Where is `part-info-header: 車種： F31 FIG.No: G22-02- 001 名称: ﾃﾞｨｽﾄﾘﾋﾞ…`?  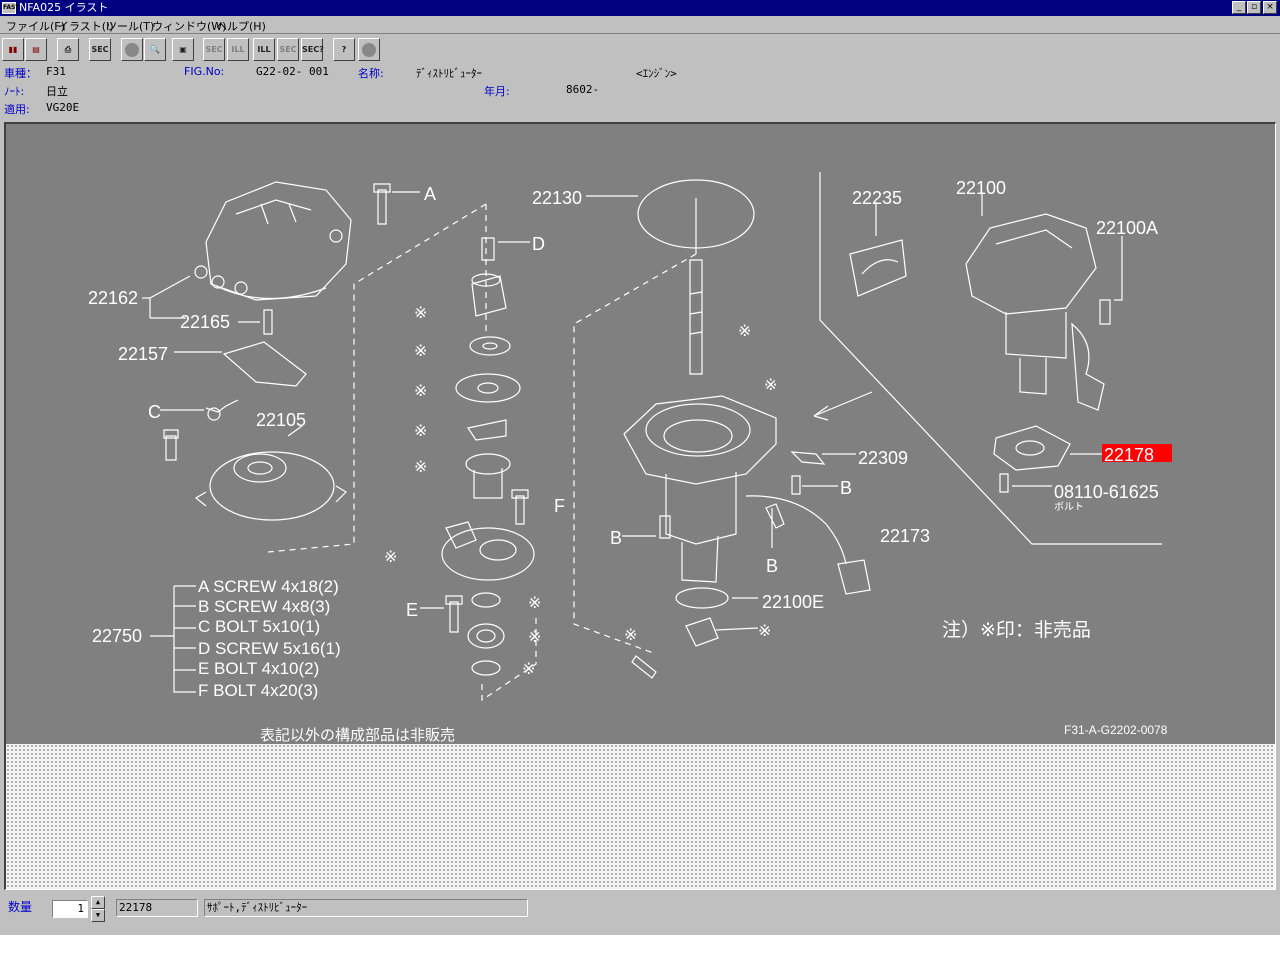 part-info-header: 車種： F31 FIG.No: G22-02- 001 名称: ﾃﾞｨｽﾄﾘﾋﾞ… is located at coordinates (640, 91).